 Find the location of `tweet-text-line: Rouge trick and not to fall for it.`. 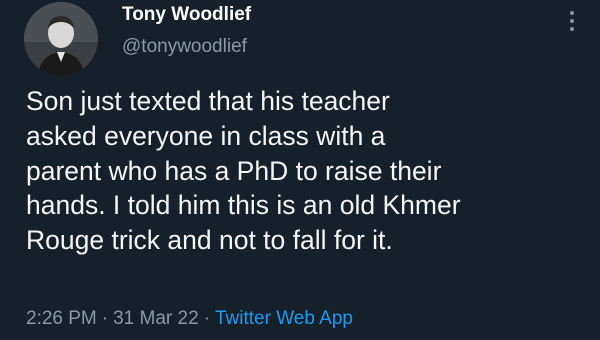

tweet-text-line: Rouge trick and not to fall for it. is located at coordinates (209, 240).